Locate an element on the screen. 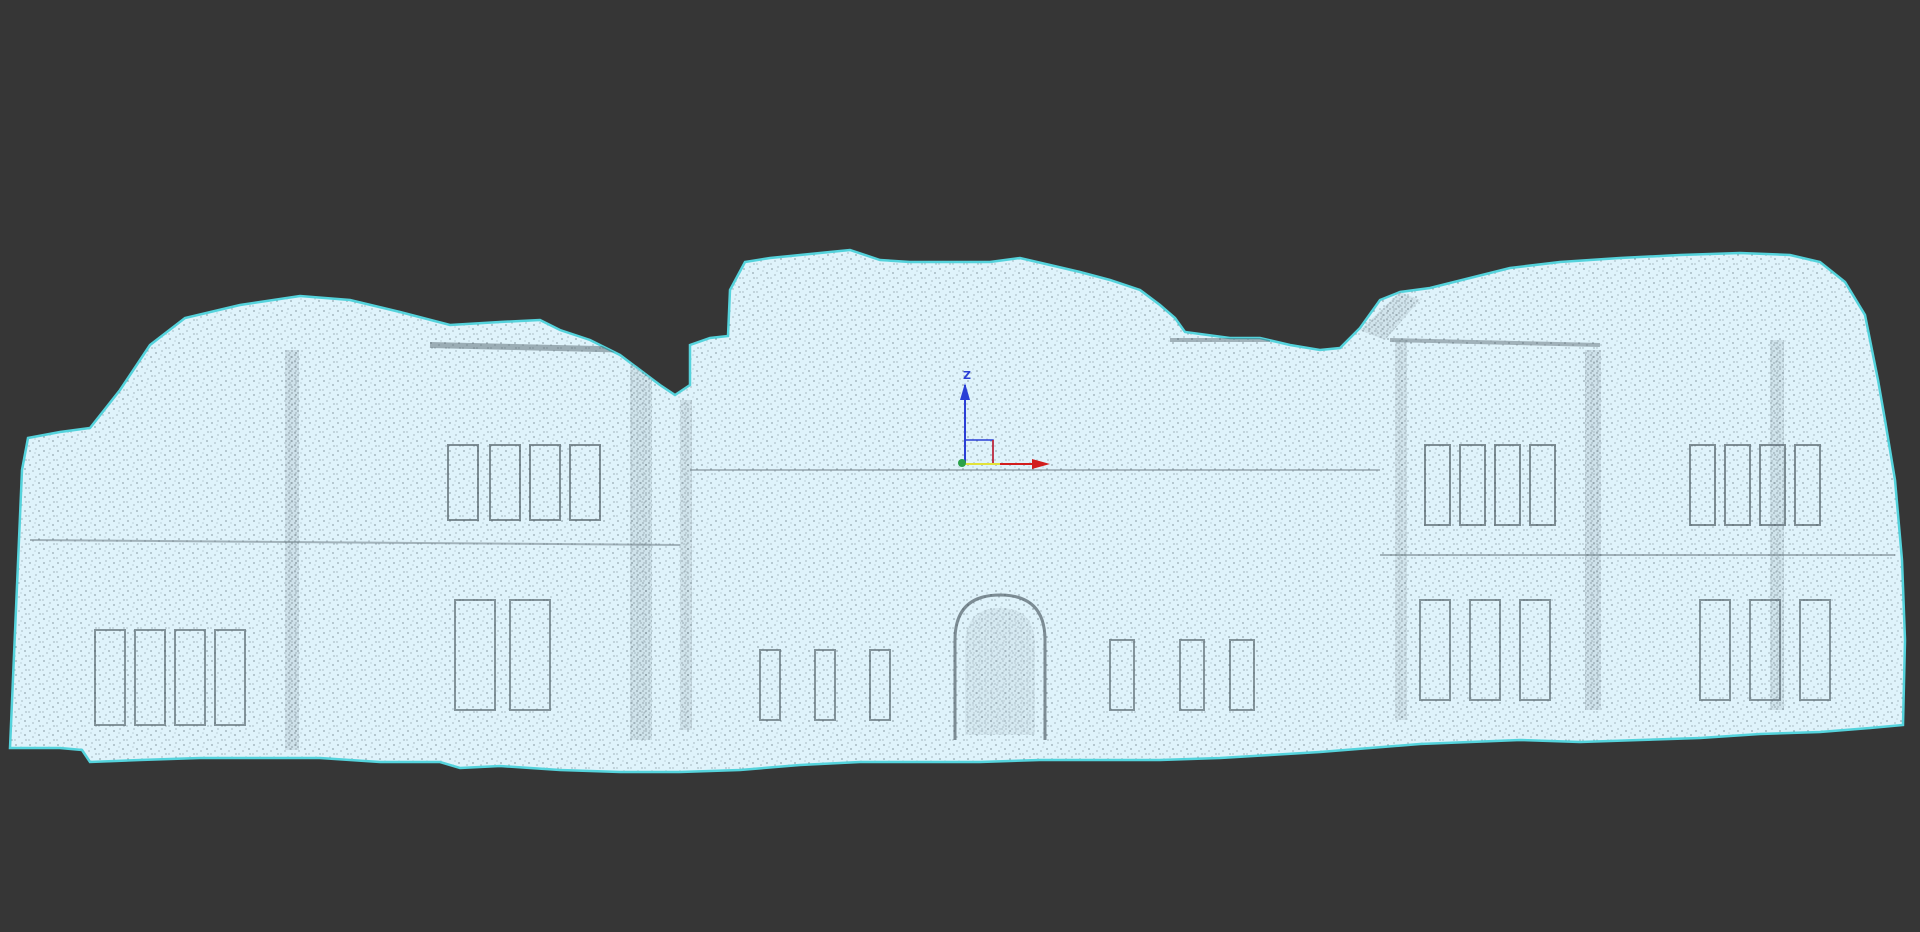 Image resolution: width=1920 pixels, height=932 pixels. axis-gizmo-graphic is located at coordinates (1004, 426).